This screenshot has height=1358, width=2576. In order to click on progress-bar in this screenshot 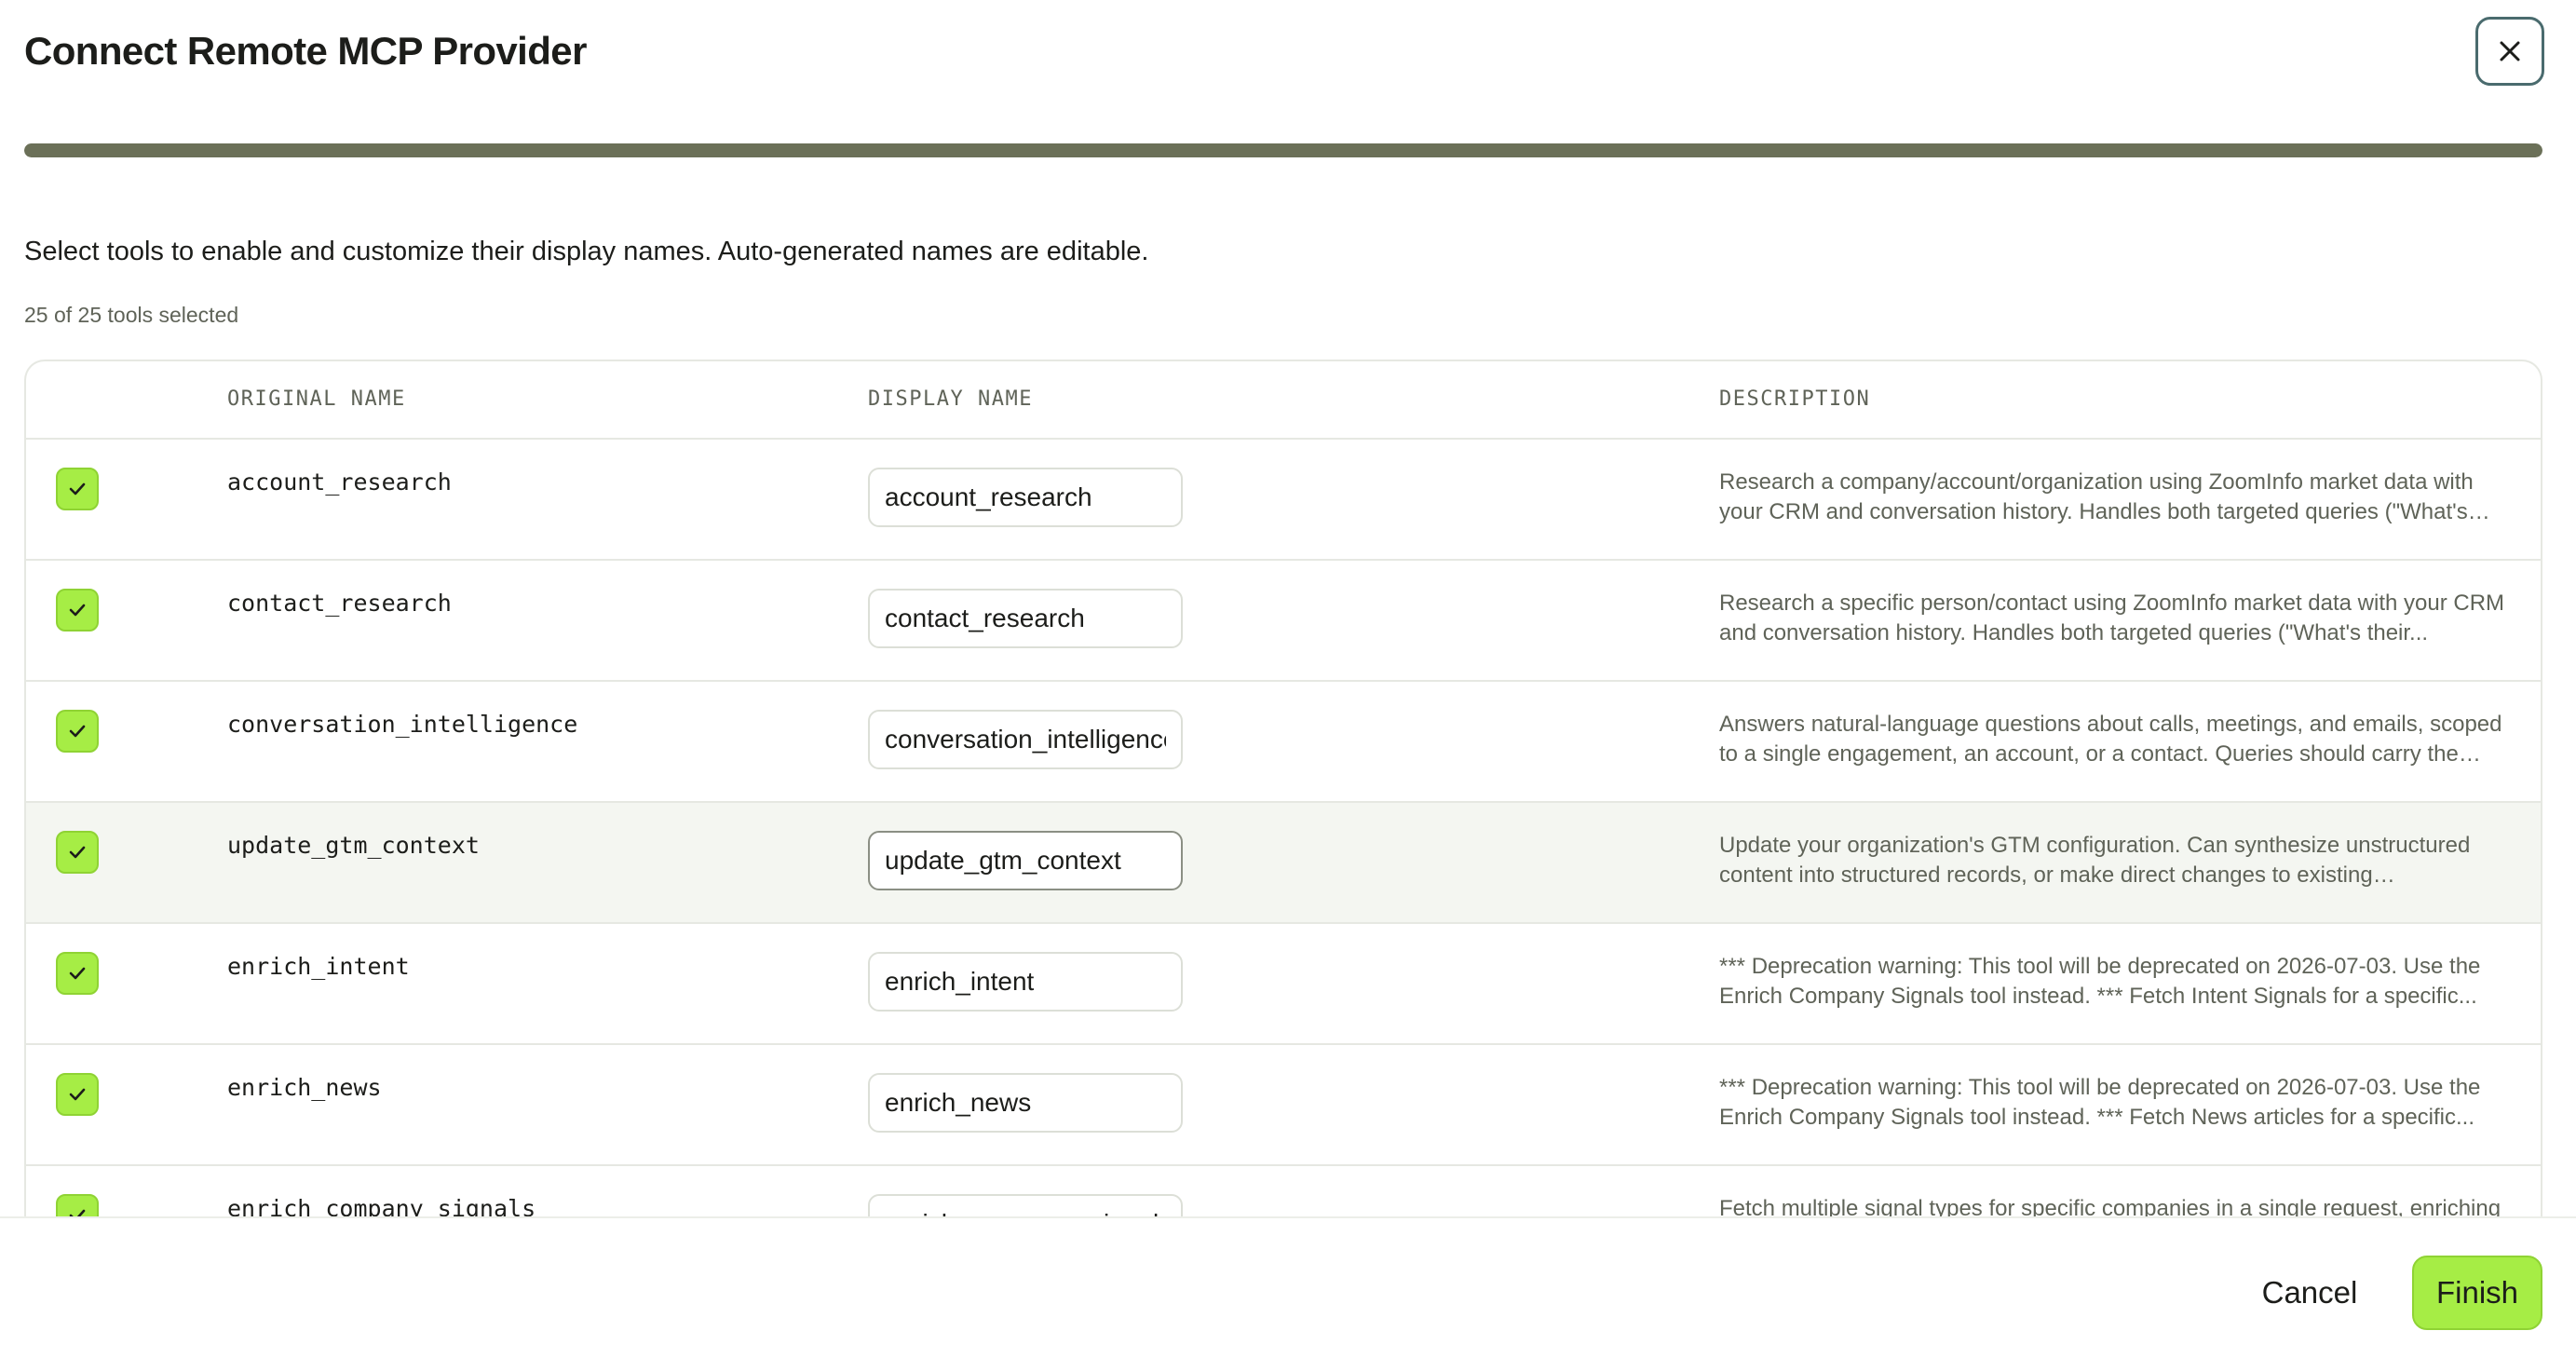, I will do `click(1283, 150)`.